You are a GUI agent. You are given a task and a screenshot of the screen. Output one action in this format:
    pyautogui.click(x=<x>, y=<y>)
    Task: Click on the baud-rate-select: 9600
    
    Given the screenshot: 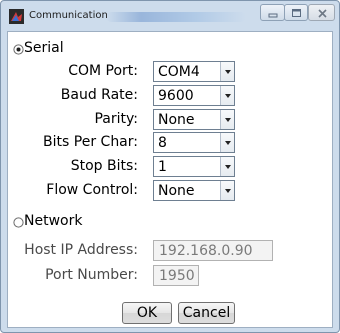 What is the action you would take?
    pyautogui.click(x=194, y=95)
    